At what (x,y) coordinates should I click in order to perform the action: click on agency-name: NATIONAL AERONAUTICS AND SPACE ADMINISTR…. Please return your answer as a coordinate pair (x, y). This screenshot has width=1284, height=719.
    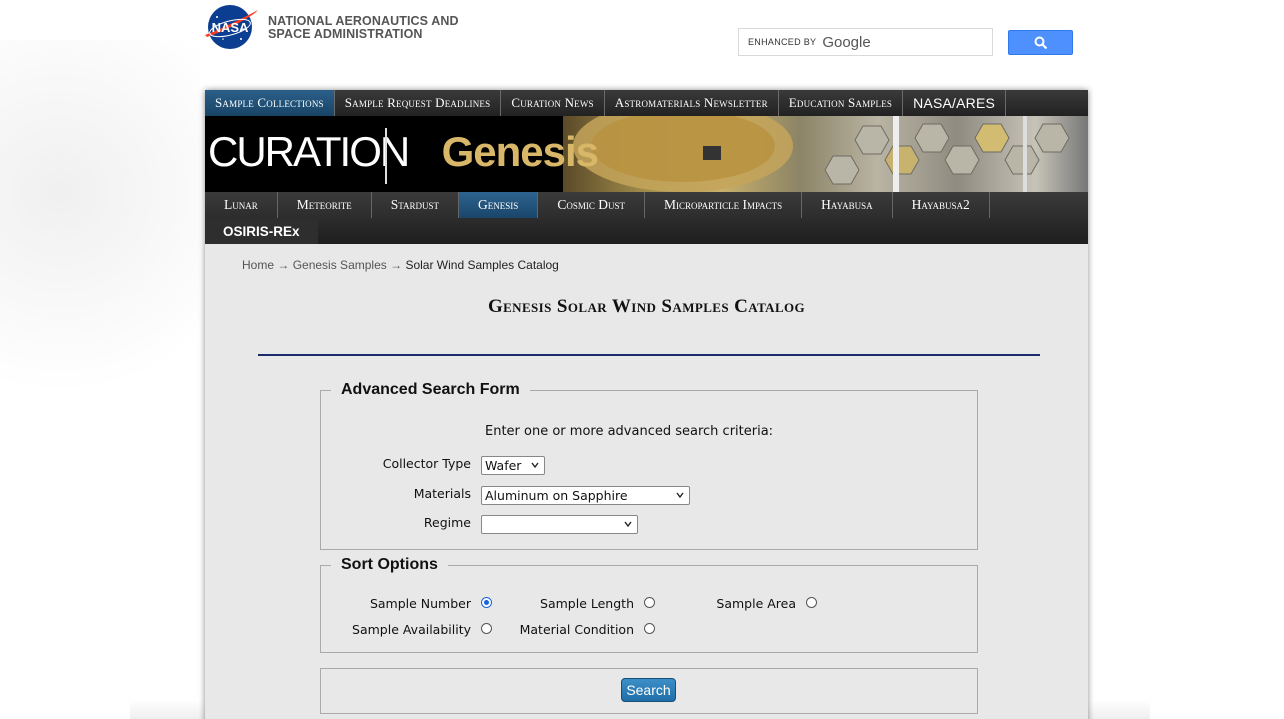
    Looking at the image, I should click on (363, 28).